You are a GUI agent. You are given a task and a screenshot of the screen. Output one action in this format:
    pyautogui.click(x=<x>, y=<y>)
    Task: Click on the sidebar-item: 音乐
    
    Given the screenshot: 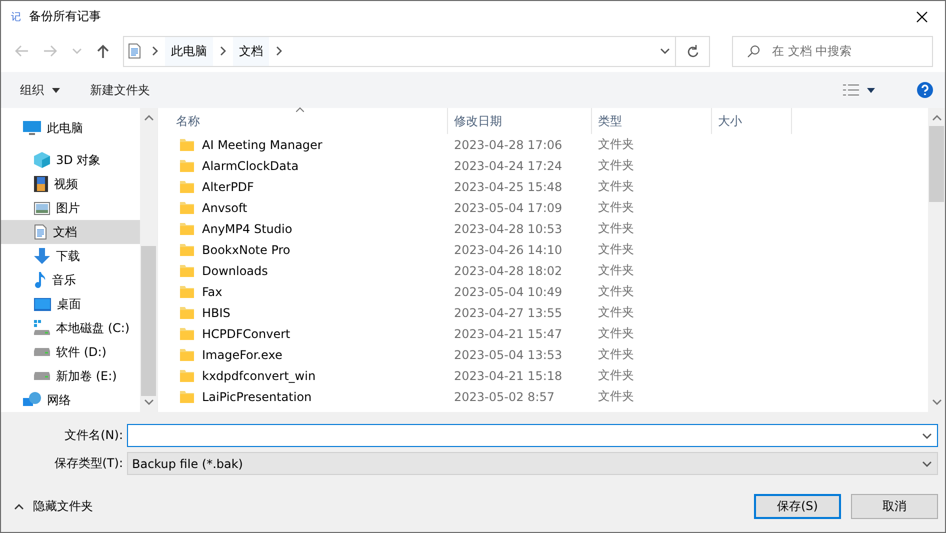 What is the action you would take?
    pyautogui.click(x=70, y=280)
    